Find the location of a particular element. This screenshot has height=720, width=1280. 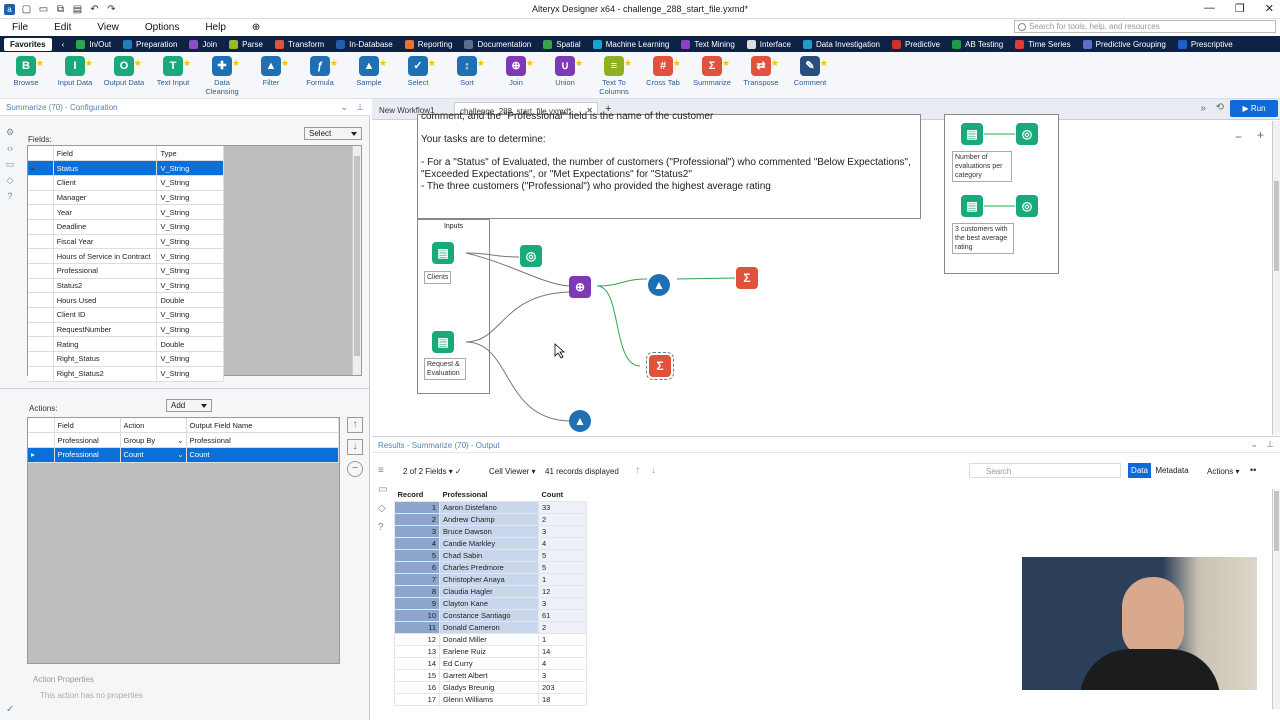

tool-browse: B ★ Browse is located at coordinates (26, 71).